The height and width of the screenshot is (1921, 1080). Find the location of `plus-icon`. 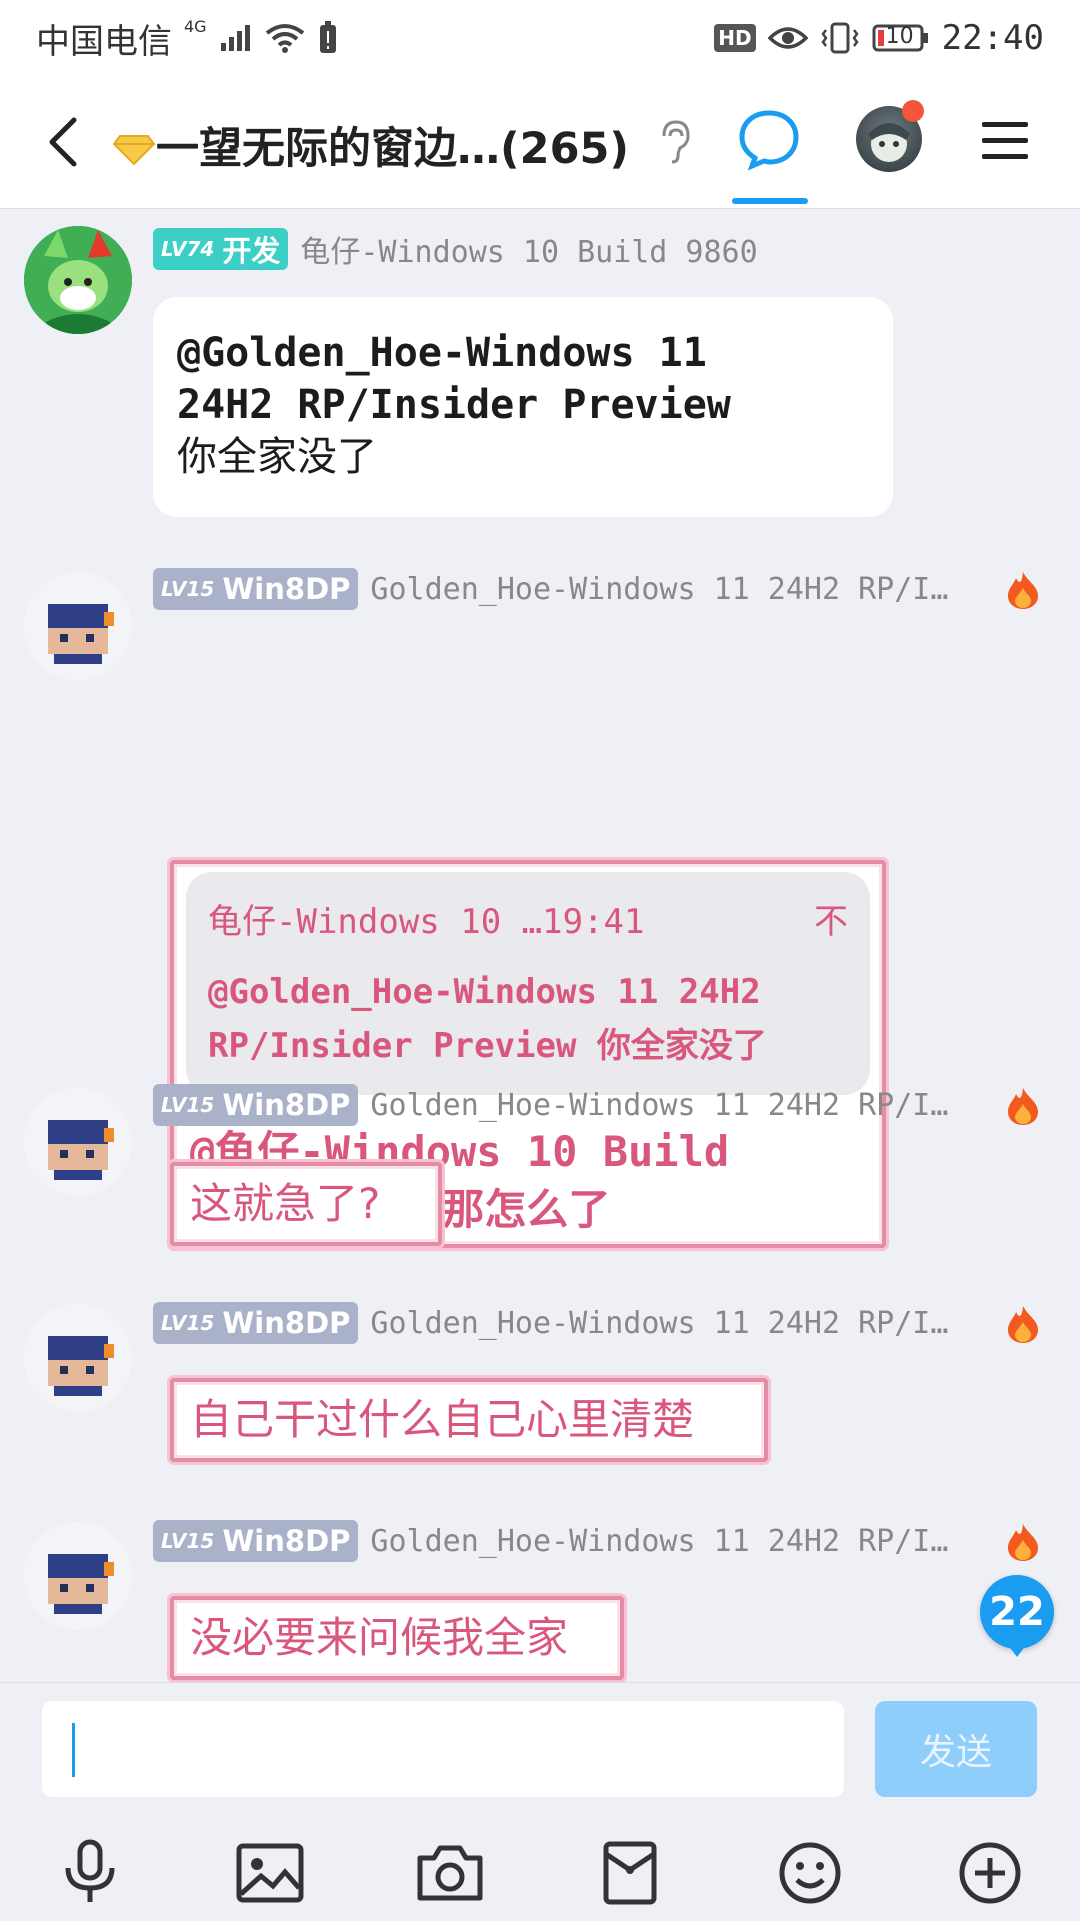

plus-icon is located at coordinates (990, 1873).